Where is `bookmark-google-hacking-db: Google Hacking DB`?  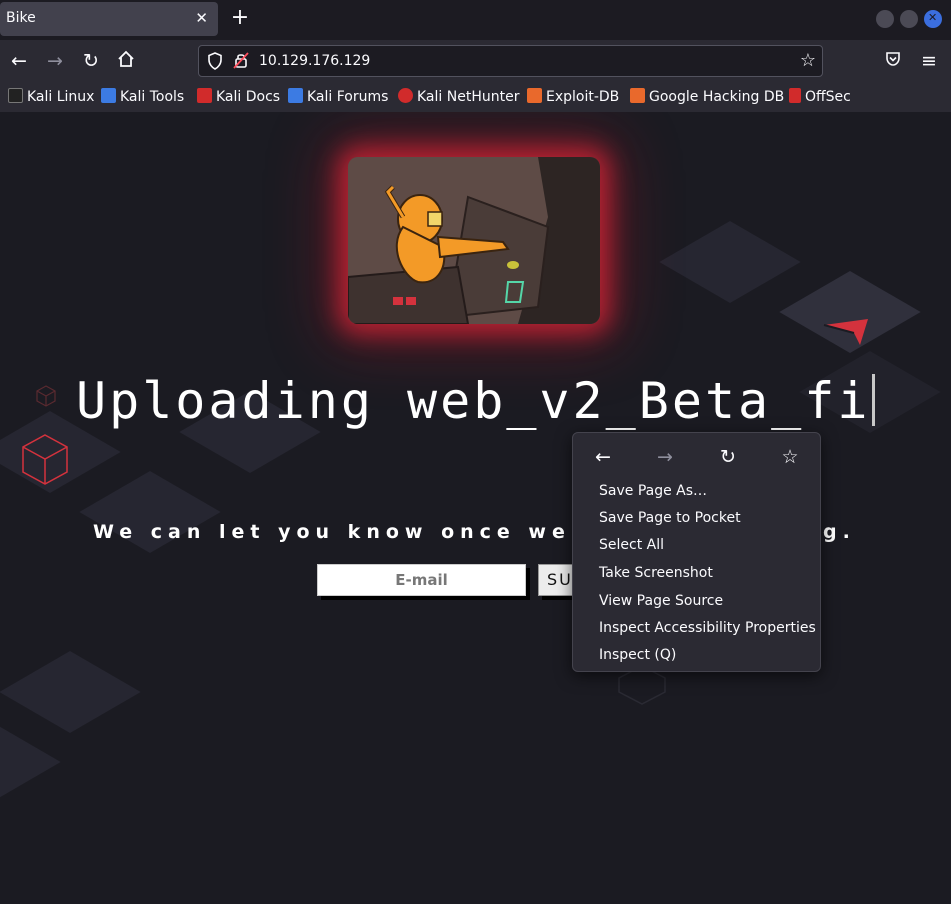 bookmark-google-hacking-db: Google Hacking DB is located at coordinates (707, 98).